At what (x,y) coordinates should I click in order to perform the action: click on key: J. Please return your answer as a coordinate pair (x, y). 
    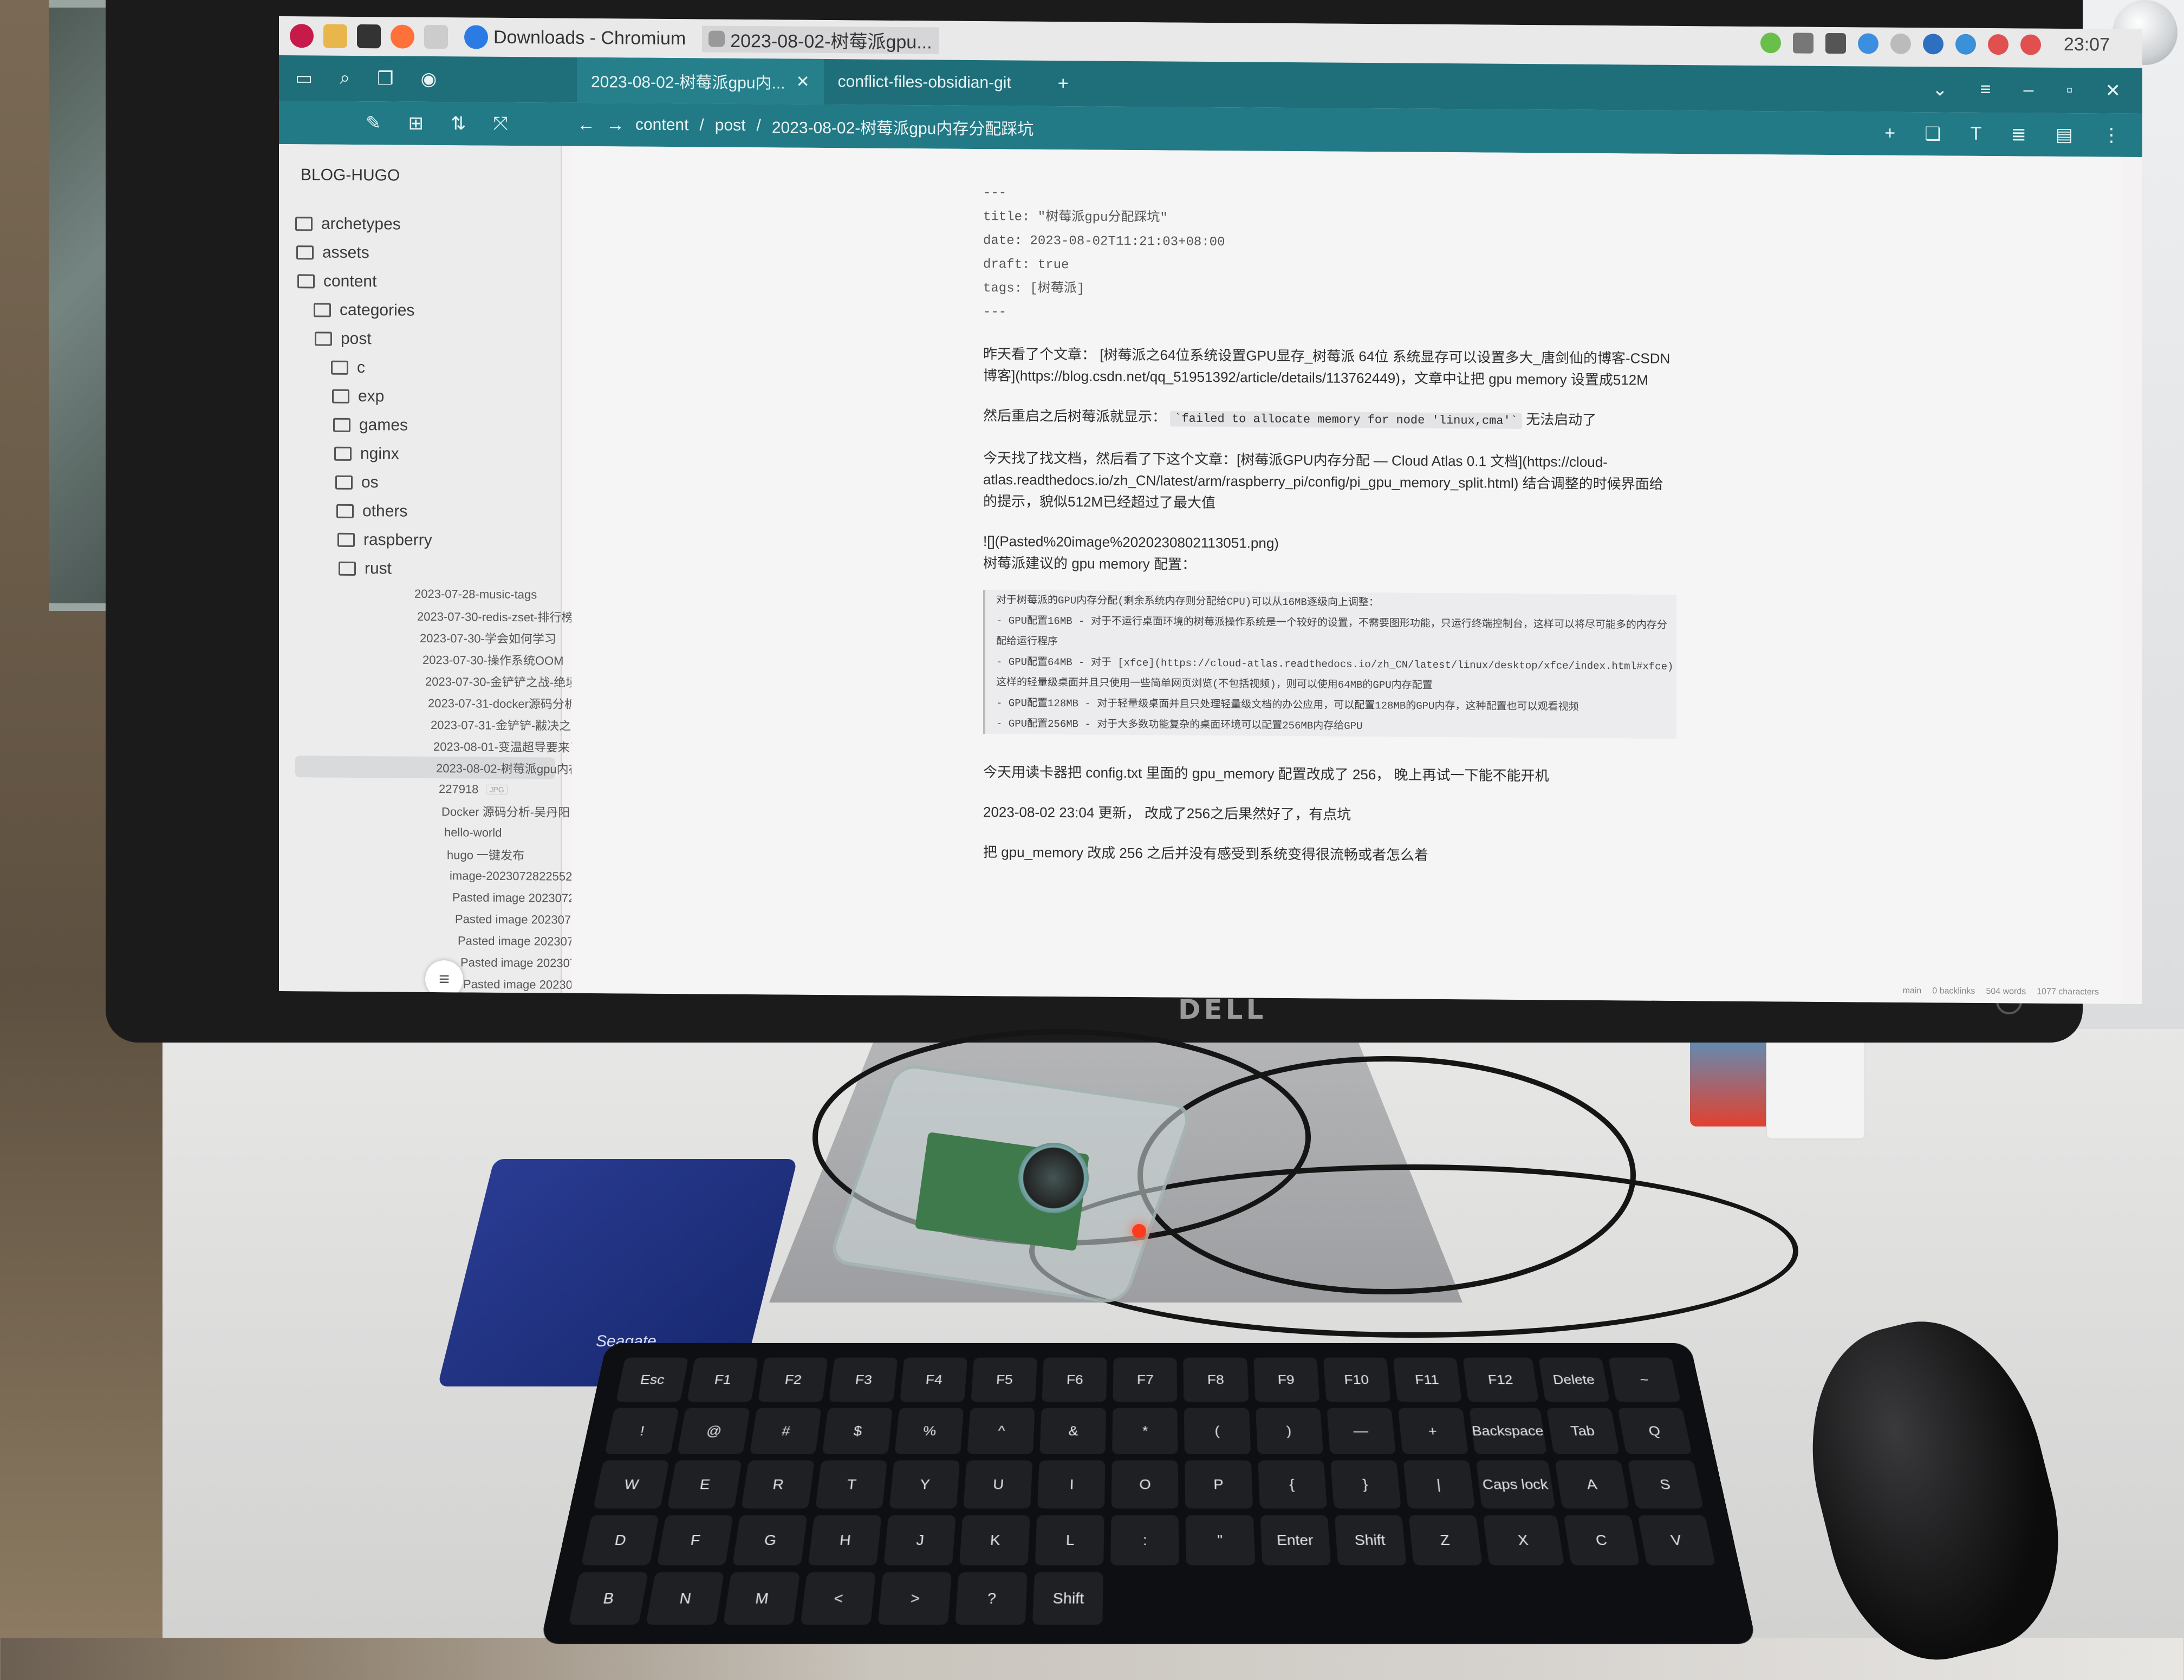
    Looking at the image, I should click on (919, 1540).